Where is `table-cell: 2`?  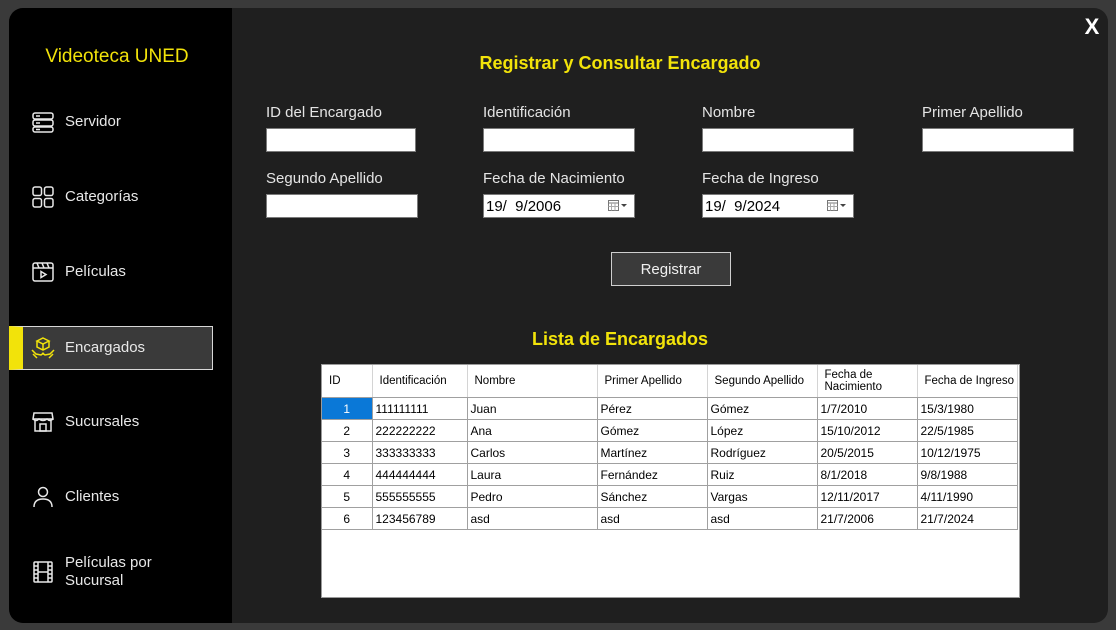 table-cell: 2 is located at coordinates (347, 430).